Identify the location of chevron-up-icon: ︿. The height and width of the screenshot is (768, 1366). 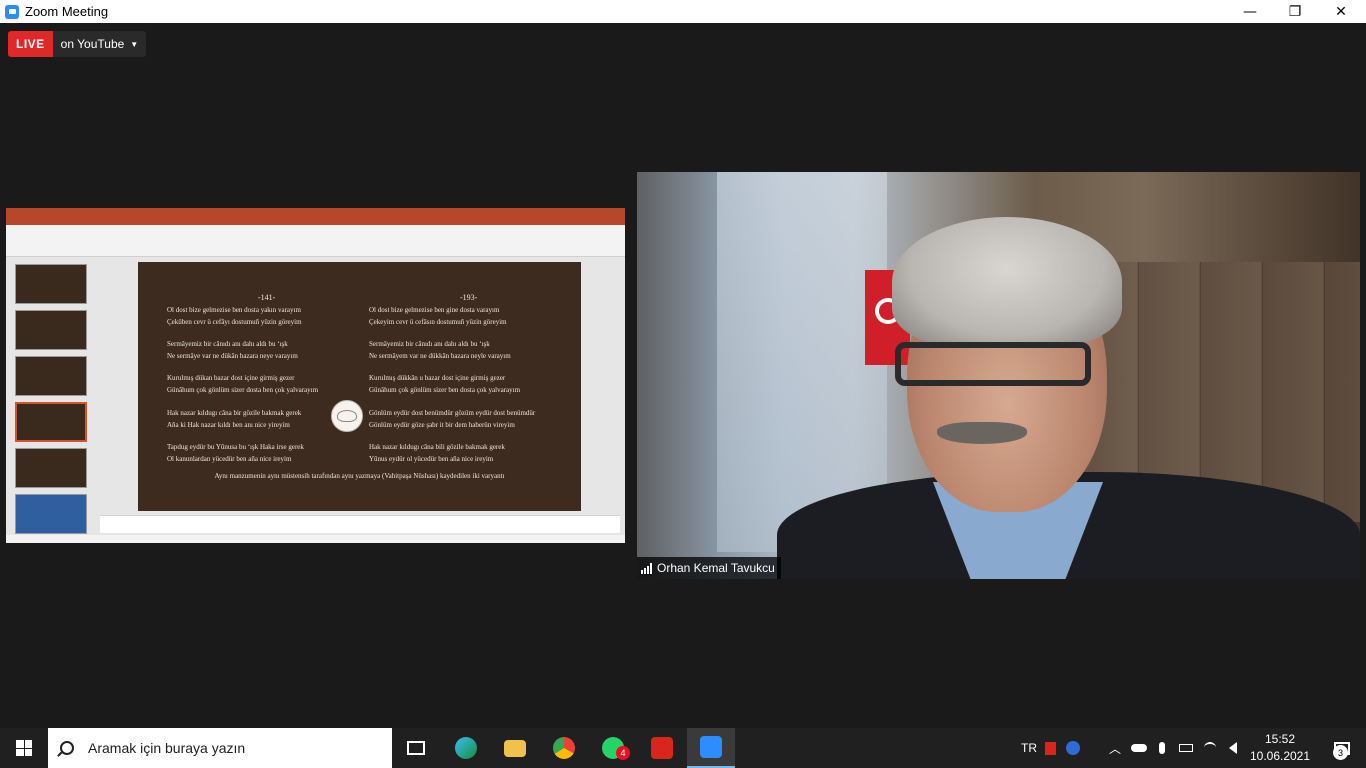
(1115, 748).